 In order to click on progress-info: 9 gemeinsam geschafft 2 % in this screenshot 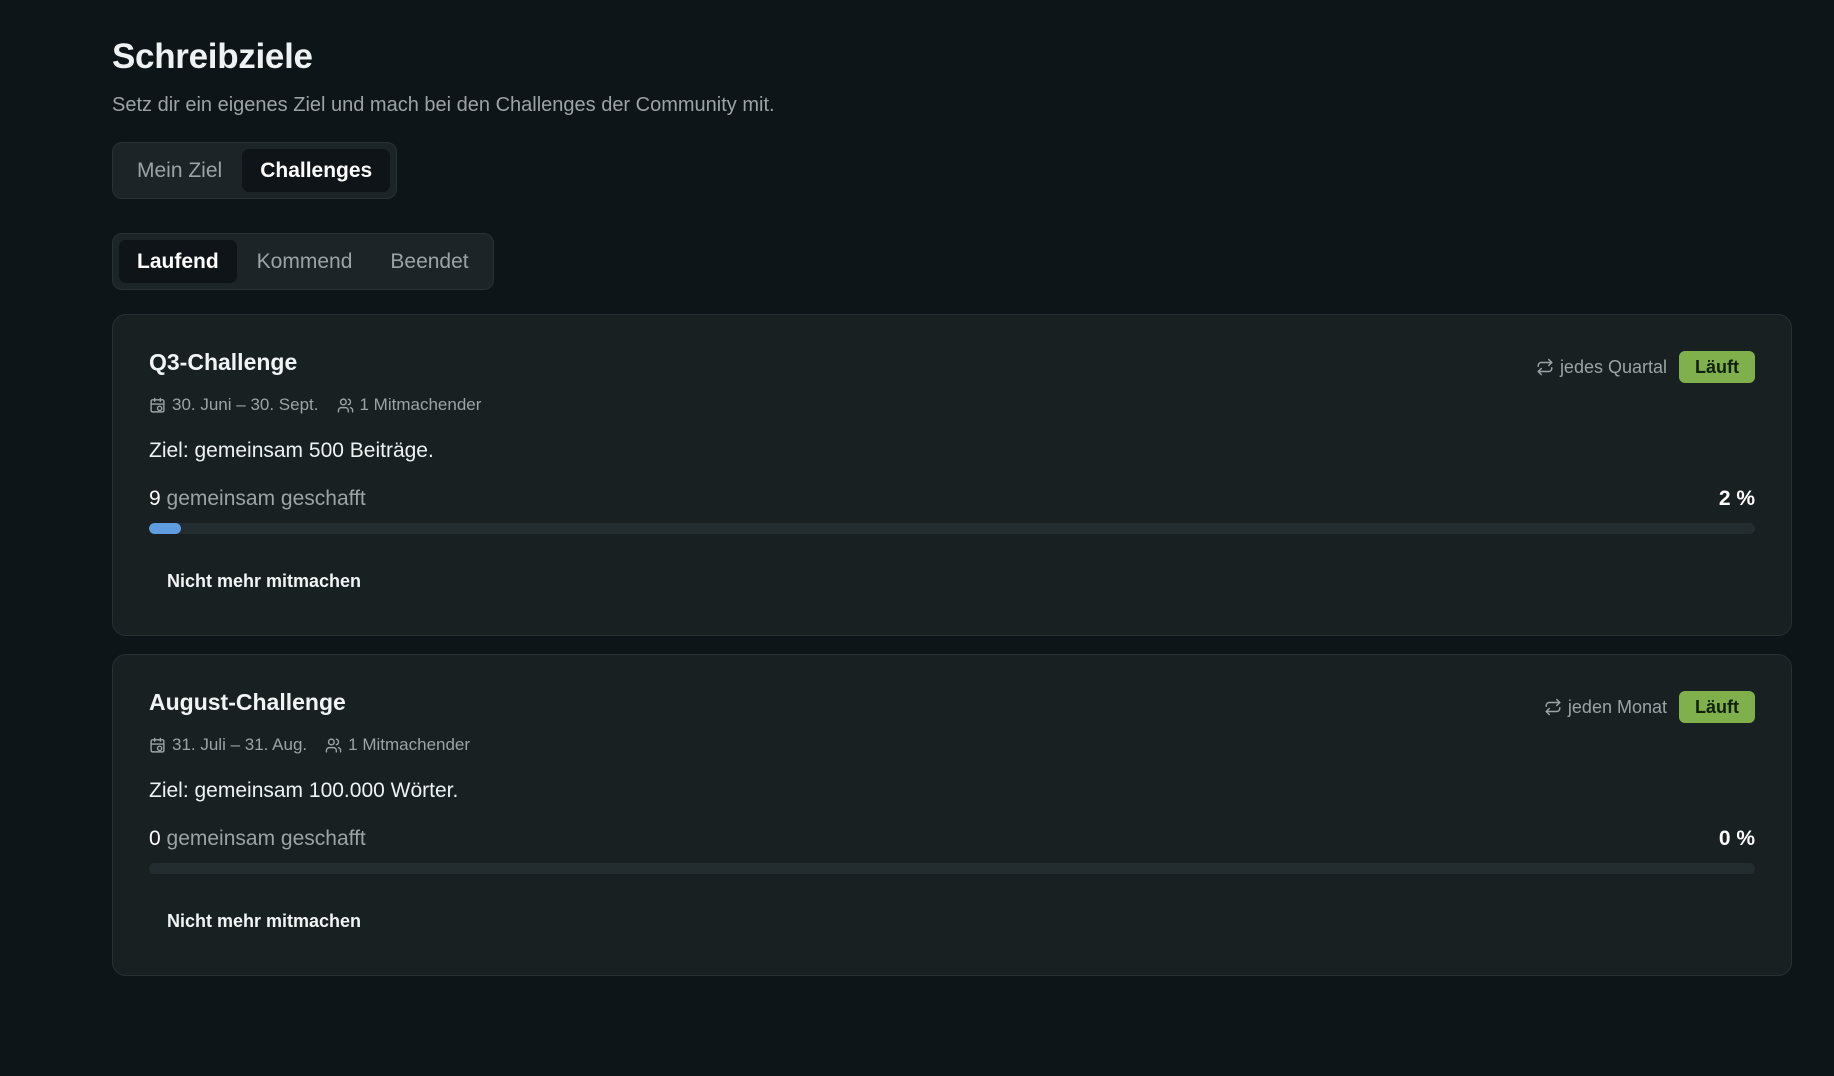, I will do `click(952, 499)`.